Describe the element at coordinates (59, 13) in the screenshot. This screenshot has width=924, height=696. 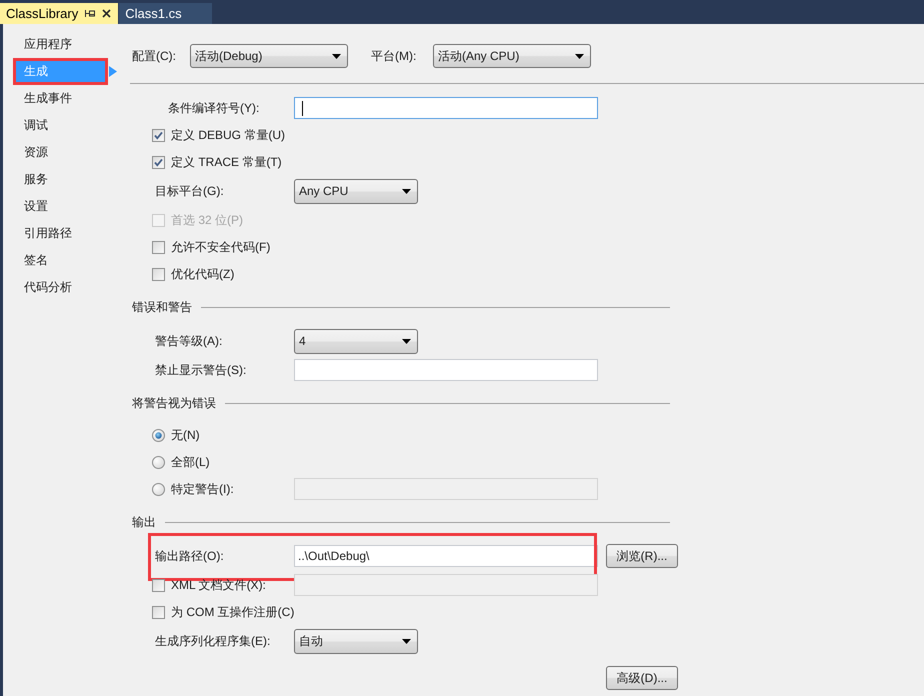
I see `tab: ClassLibrary` at that location.